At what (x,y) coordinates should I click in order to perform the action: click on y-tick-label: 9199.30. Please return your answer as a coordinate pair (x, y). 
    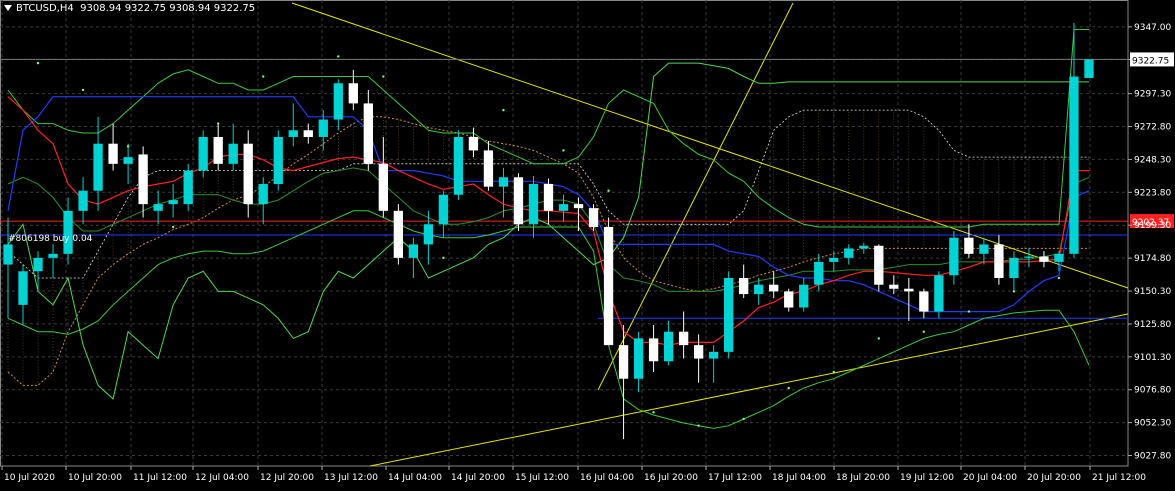
    Looking at the image, I should click on (1152, 226).